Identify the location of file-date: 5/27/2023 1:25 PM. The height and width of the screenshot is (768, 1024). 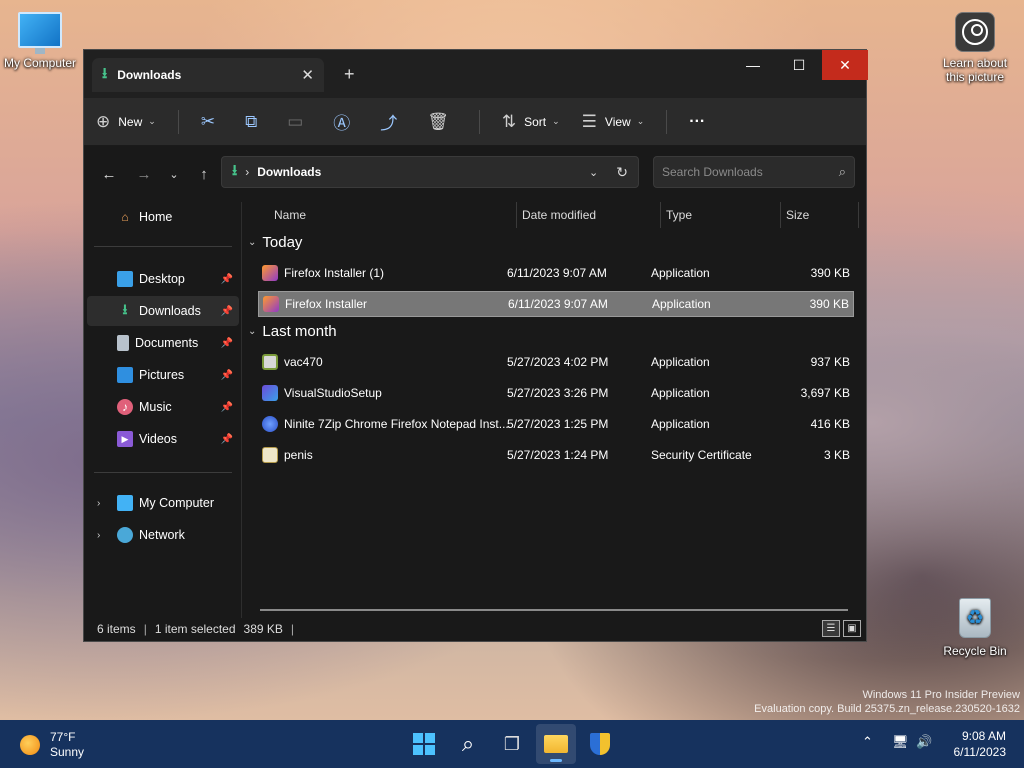
(558, 424).